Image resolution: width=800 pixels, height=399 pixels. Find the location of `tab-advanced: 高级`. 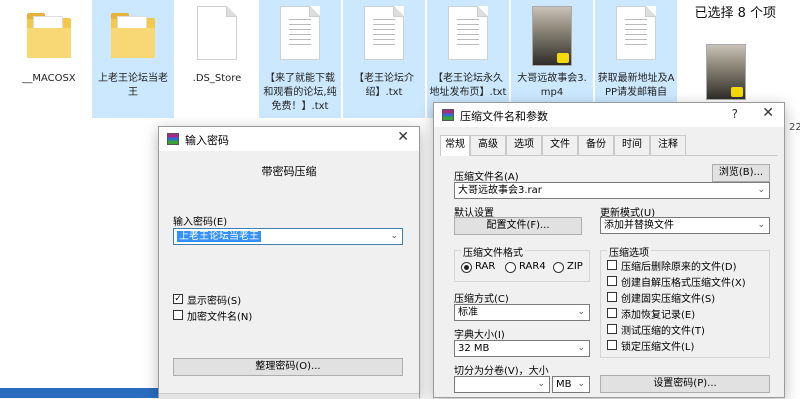

tab-advanced: 高级 is located at coordinates (488, 145).